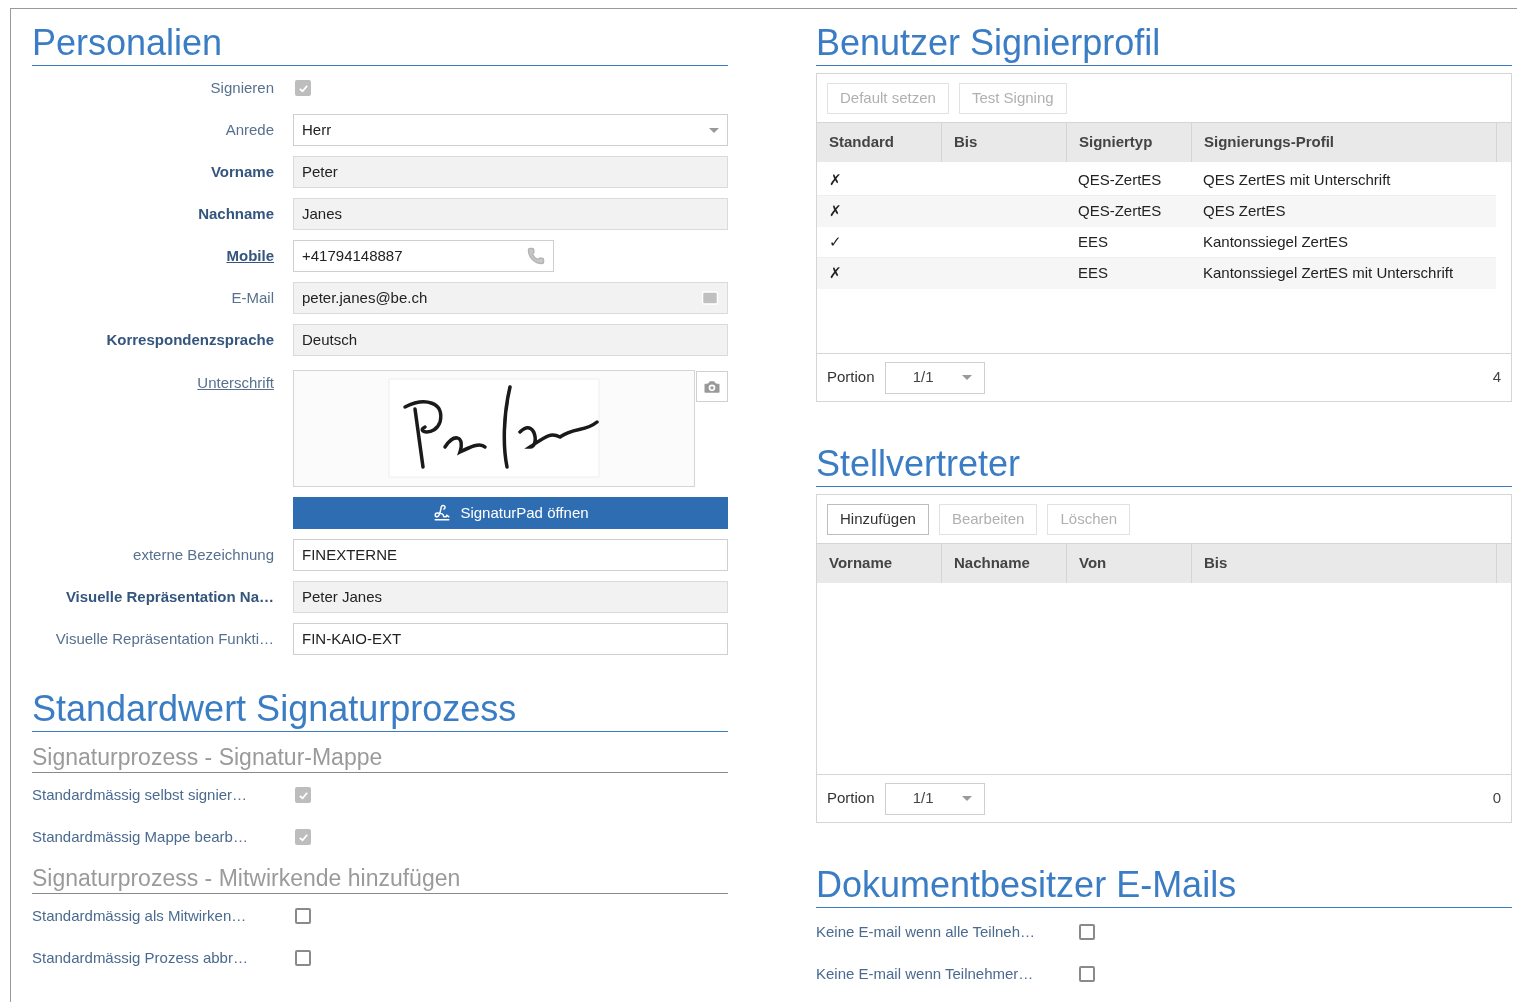  Describe the element at coordinates (423, 256) in the screenshot. I see `input-field: +41794148887` at that location.